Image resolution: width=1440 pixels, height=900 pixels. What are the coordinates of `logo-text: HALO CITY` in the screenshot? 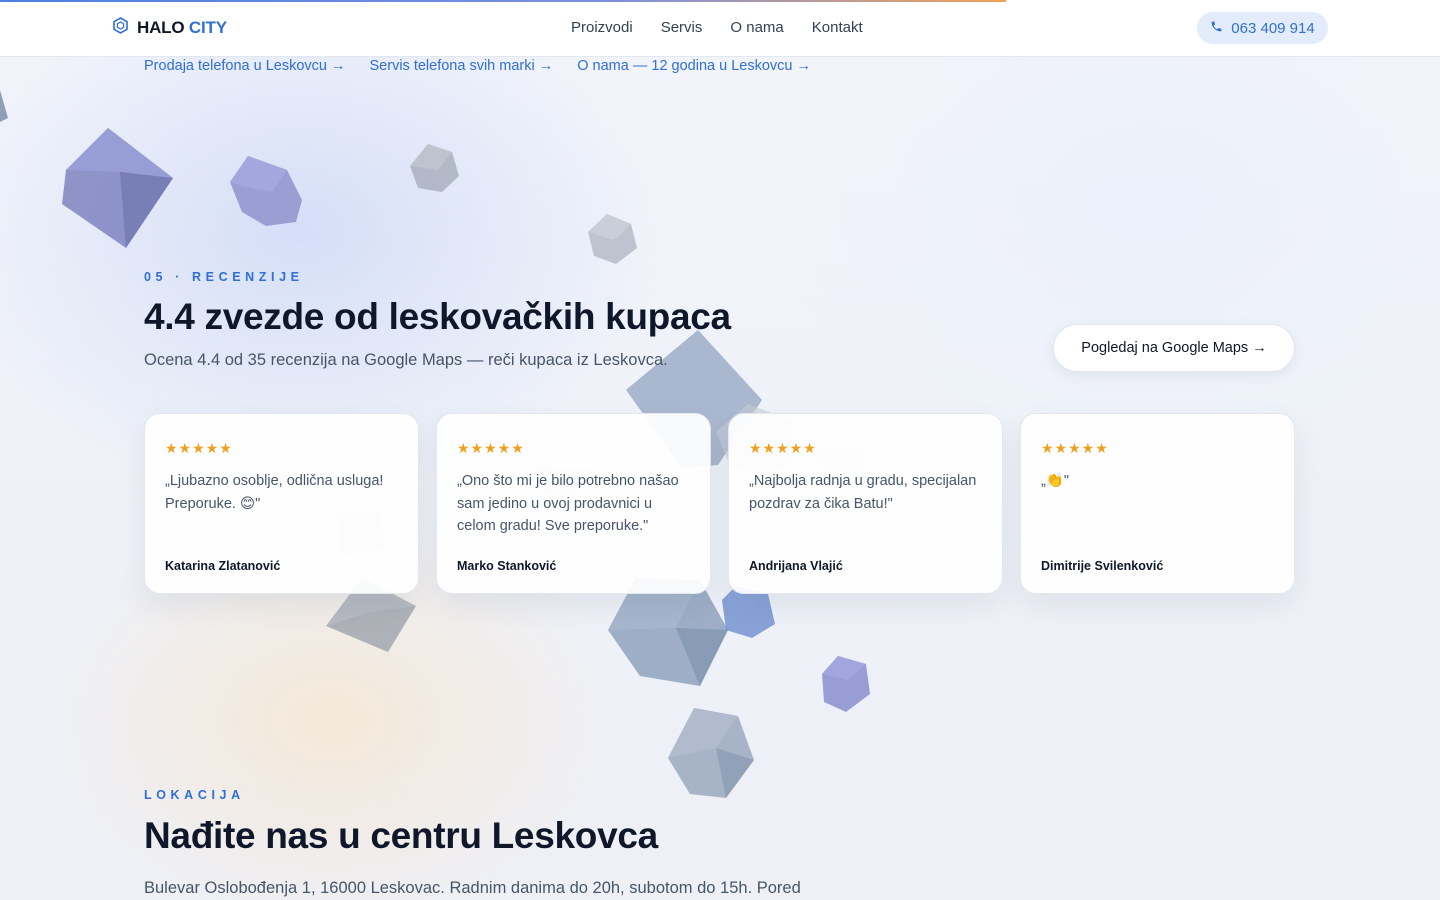 It's located at (182, 28).